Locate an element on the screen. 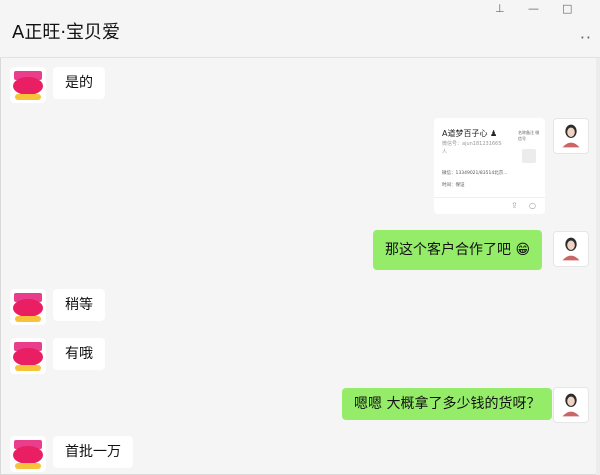  contact-name: A道梦百子心 ♟ is located at coordinates (470, 133).